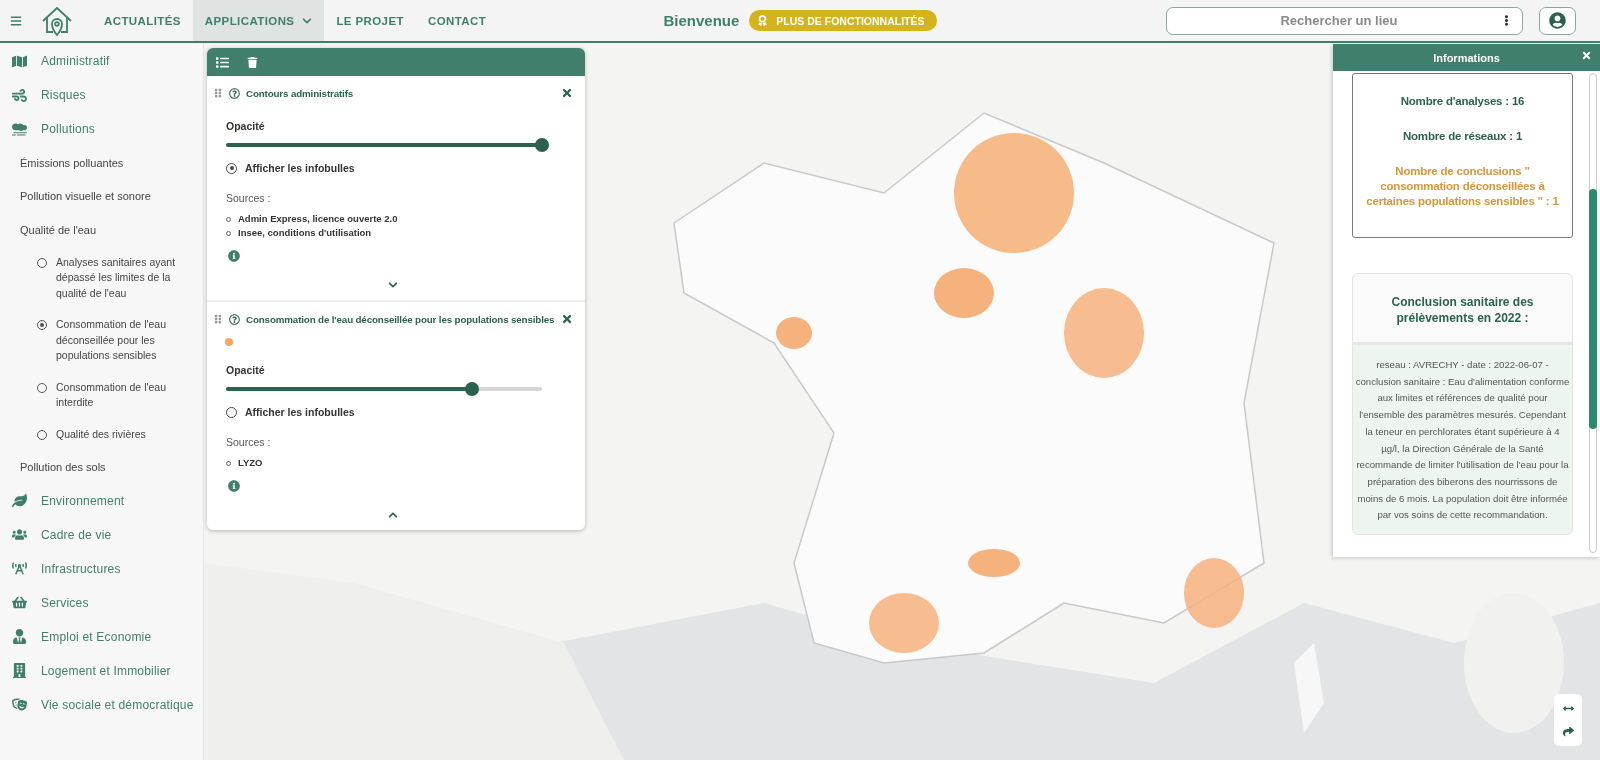 Image resolution: width=1600 pixels, height=760 pixels. I want to click on chevron-down-icon, so click(393, 285).